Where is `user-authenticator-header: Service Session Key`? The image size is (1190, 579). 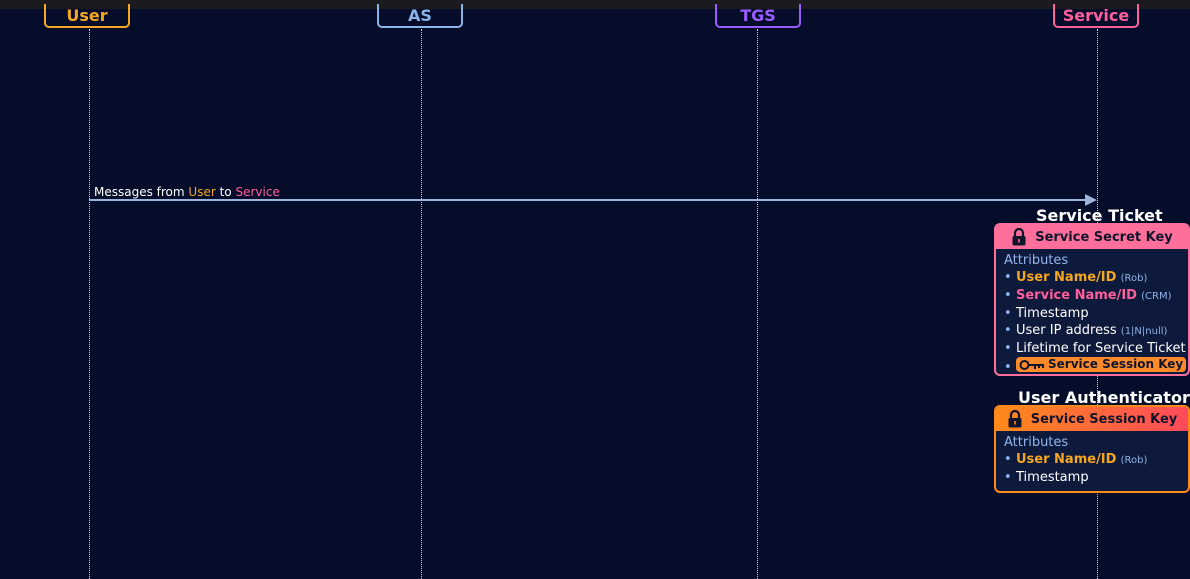 user-authenticator-header: Service Session Key is located at coordinates (1092, 419).